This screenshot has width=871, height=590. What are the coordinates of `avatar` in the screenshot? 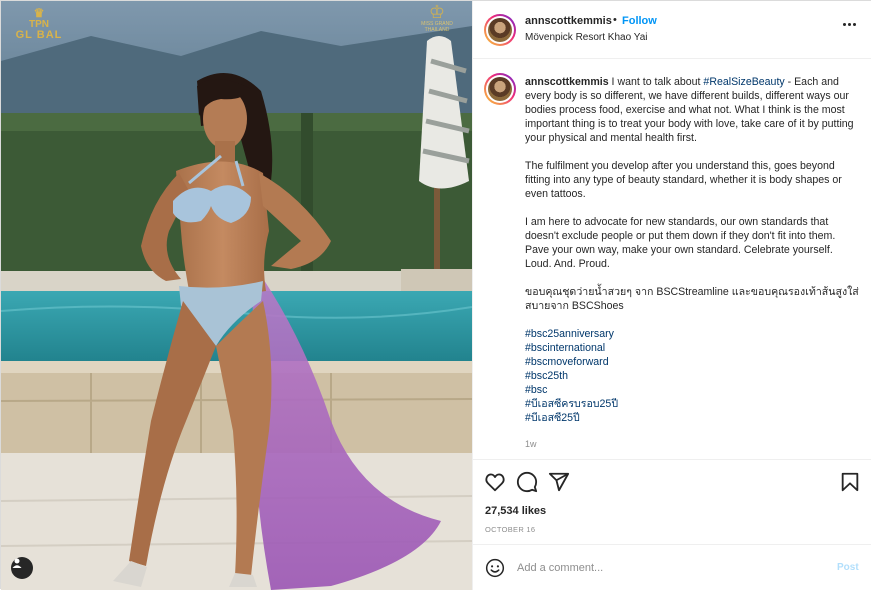 It's located at (500, 30).